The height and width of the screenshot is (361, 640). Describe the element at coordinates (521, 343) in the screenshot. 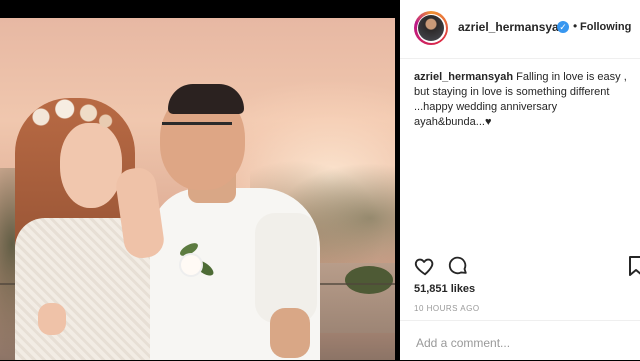

I see `comment-input` at that location.